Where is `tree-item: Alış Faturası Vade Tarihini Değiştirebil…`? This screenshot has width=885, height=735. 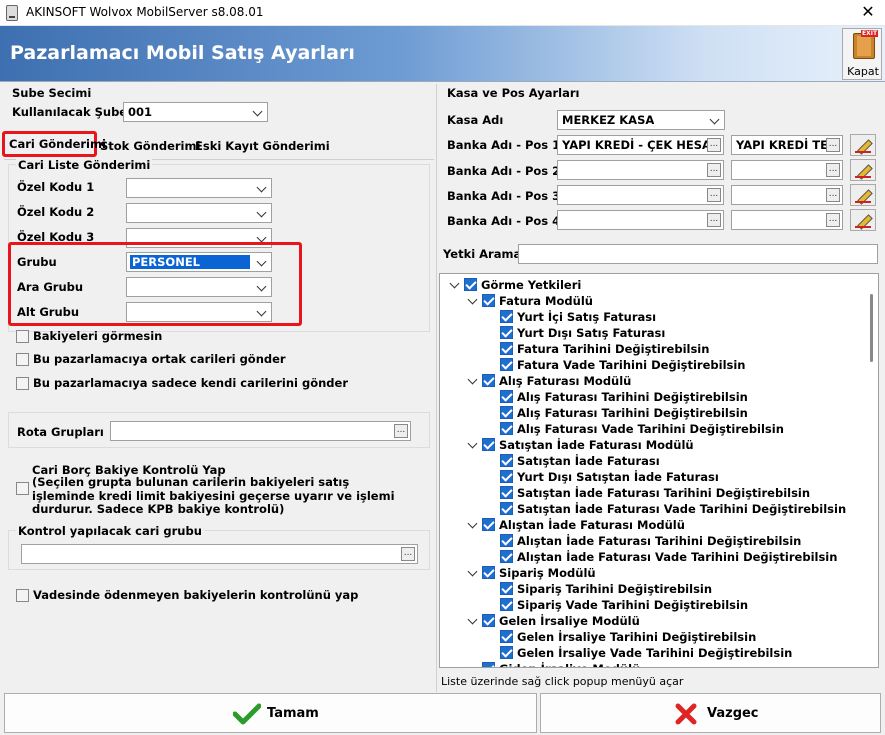
tree-item: Alış Faturası Vade Tarihini Değiştirebil… is located at coordinates (655, 429).